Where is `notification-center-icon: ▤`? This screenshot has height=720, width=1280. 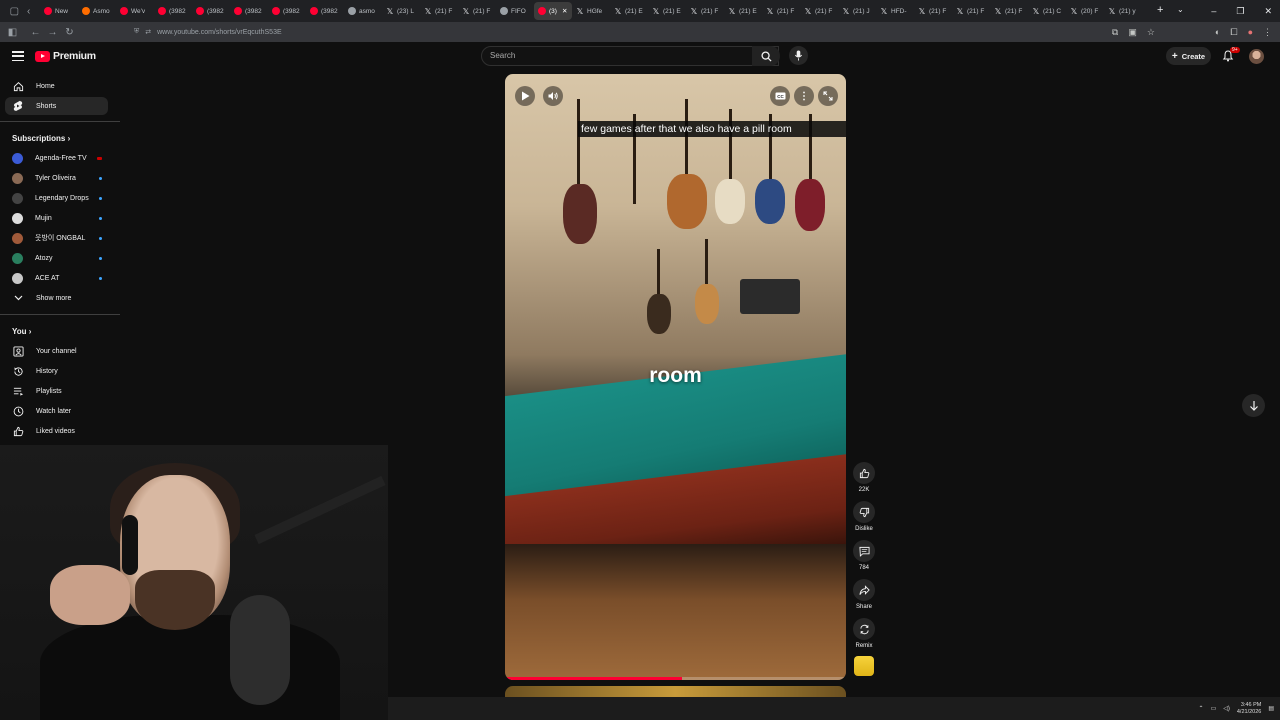
notification-center-icon: ▤ is located at coordinates (1271, 708).